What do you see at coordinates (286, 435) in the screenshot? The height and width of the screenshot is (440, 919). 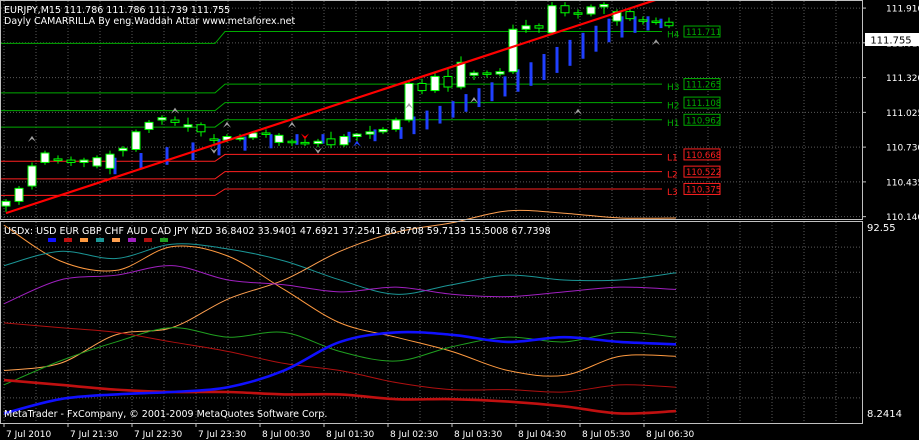 I see `x-tick-label: 8 Jul 00:30` at bounding box center [286, 435].